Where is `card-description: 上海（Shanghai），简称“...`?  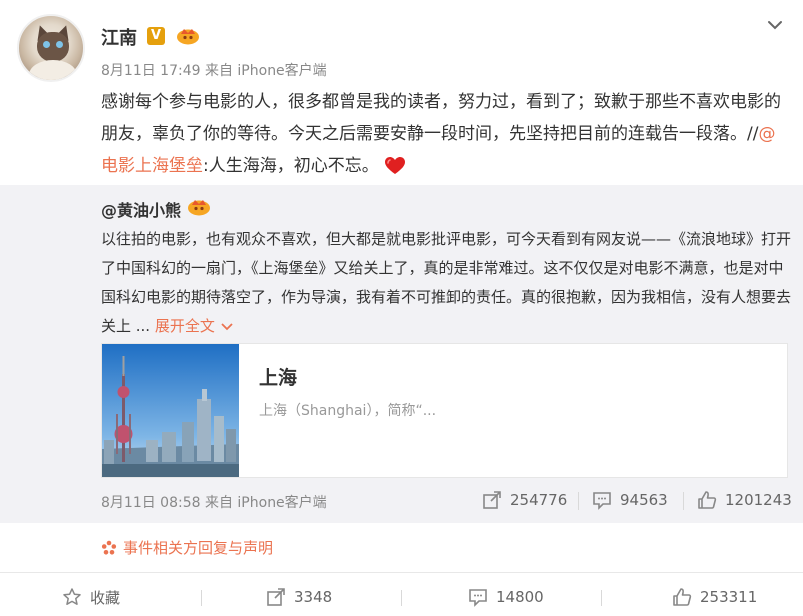
card-description: 上海（Shanghai），简称“... is located at coordinates (348, 411).